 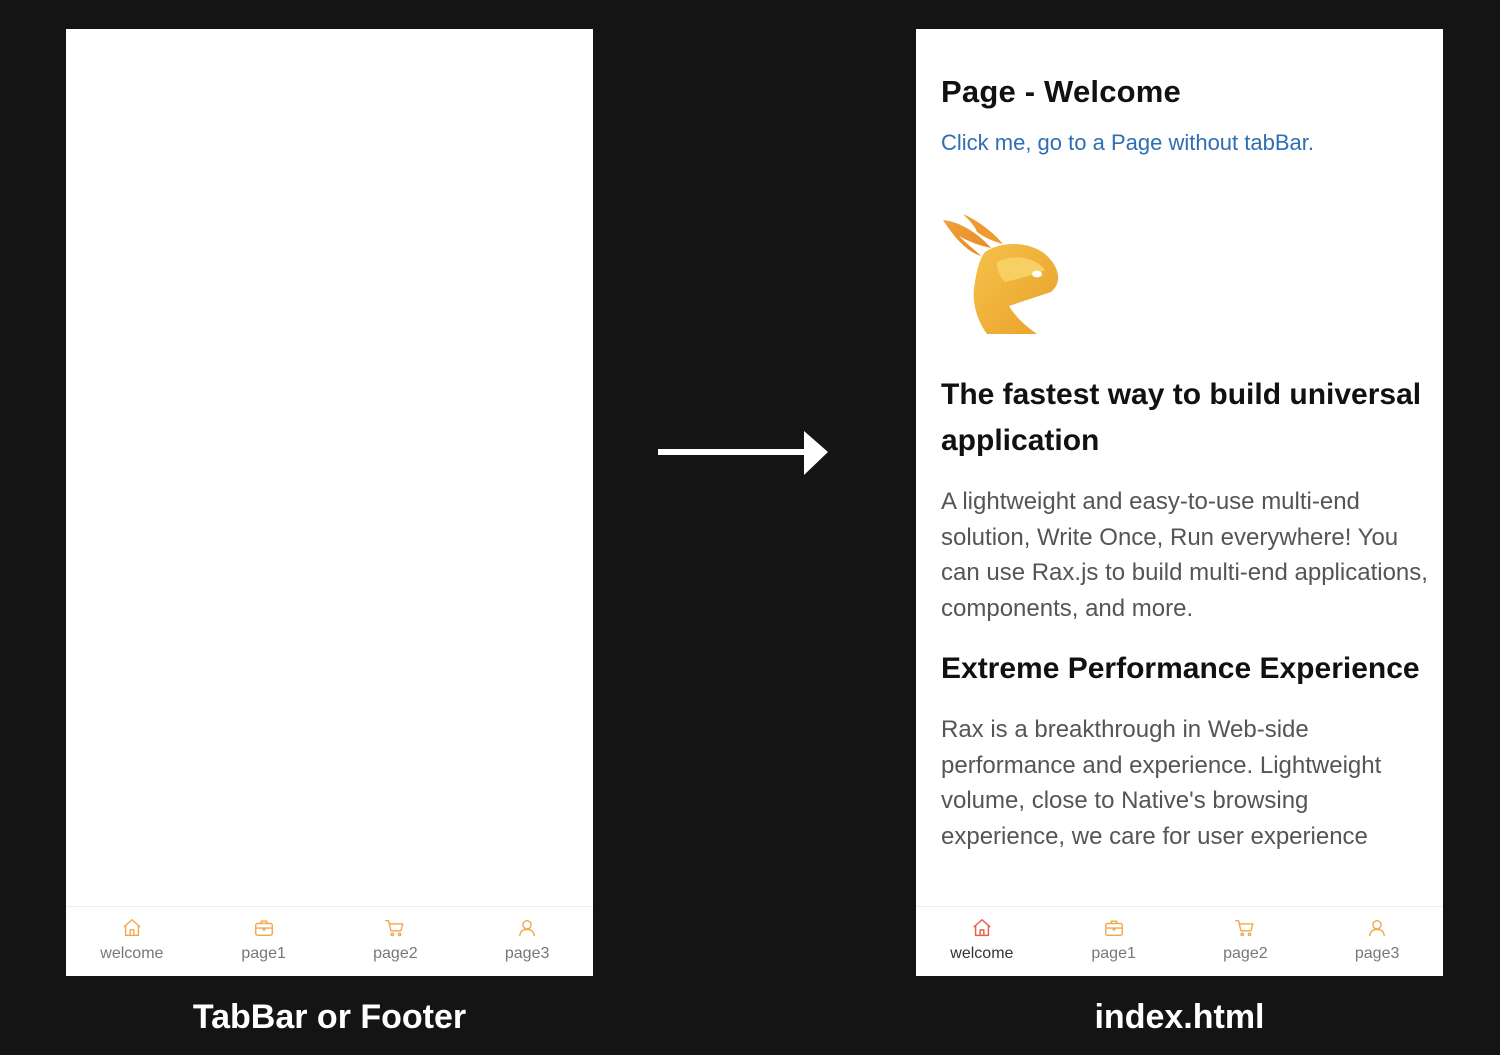 I want to click on caption-right: index.html, so click(x=1179, y=1017).